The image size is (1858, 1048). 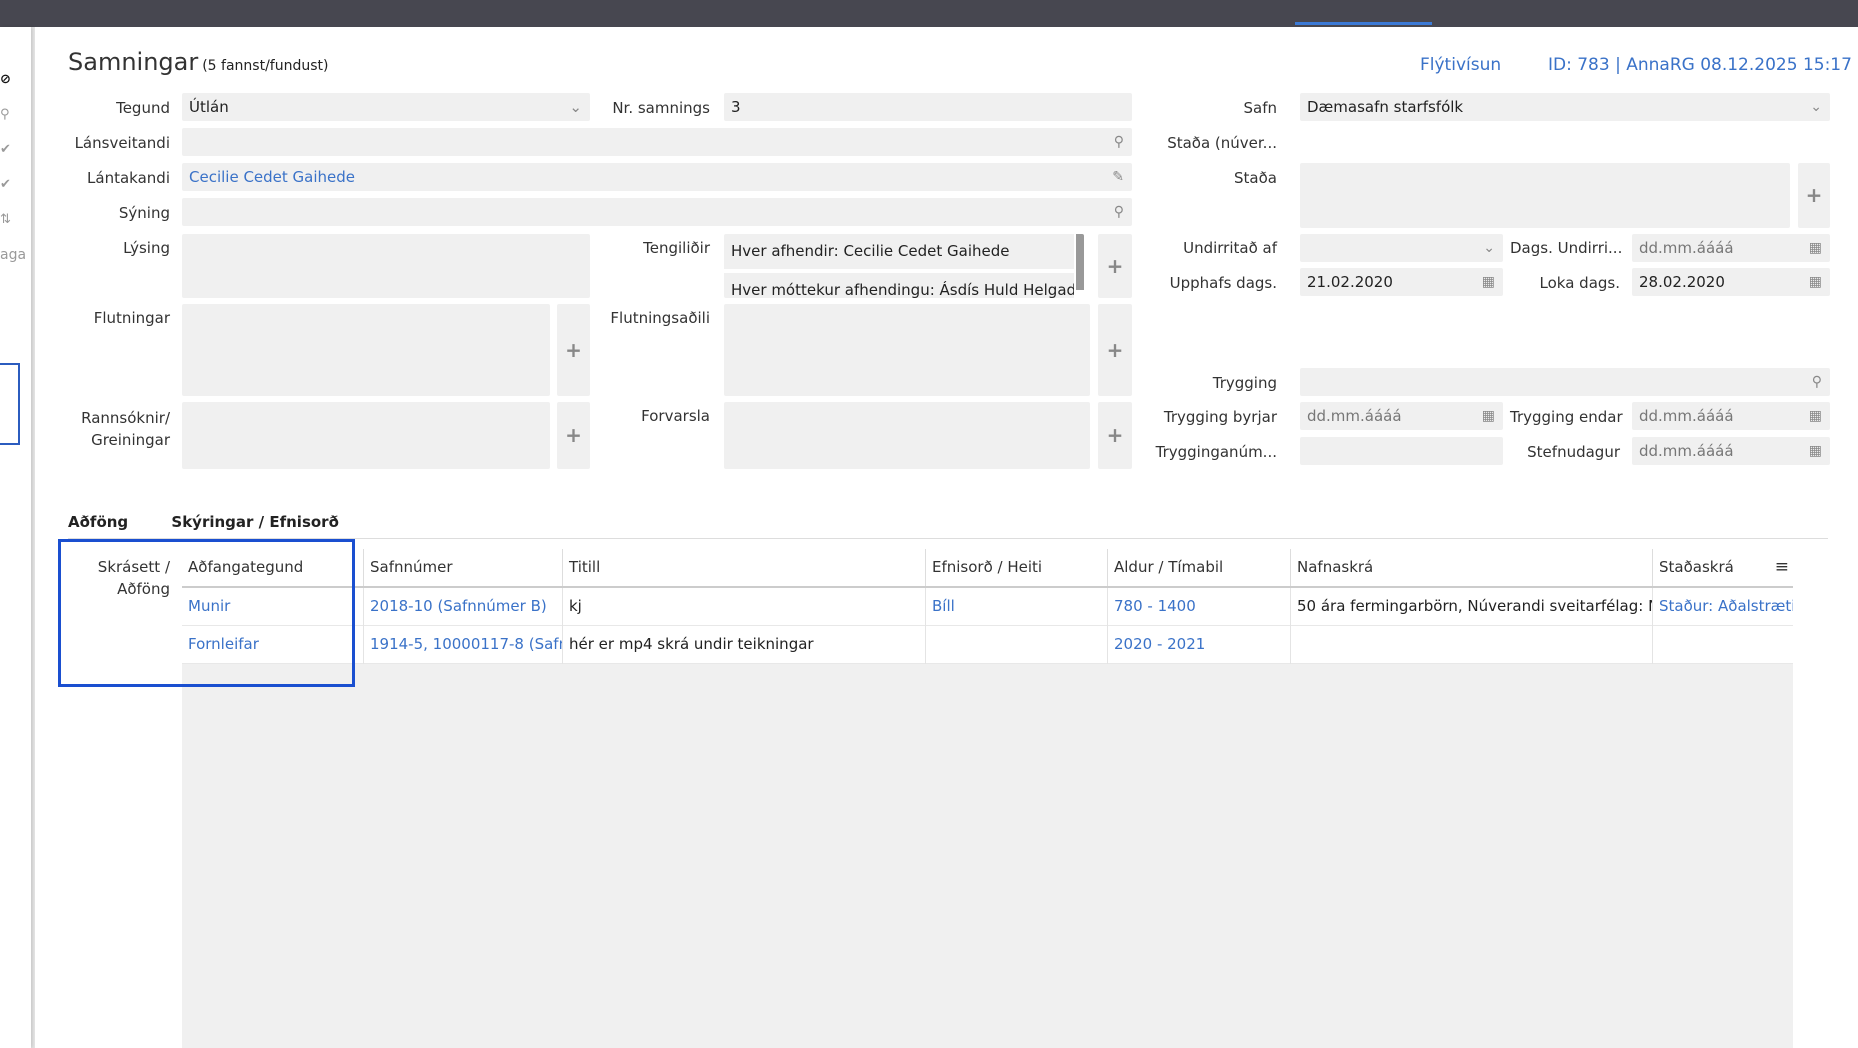 I want to click on add-flutningar-button: +, so click(x=573, y=350).